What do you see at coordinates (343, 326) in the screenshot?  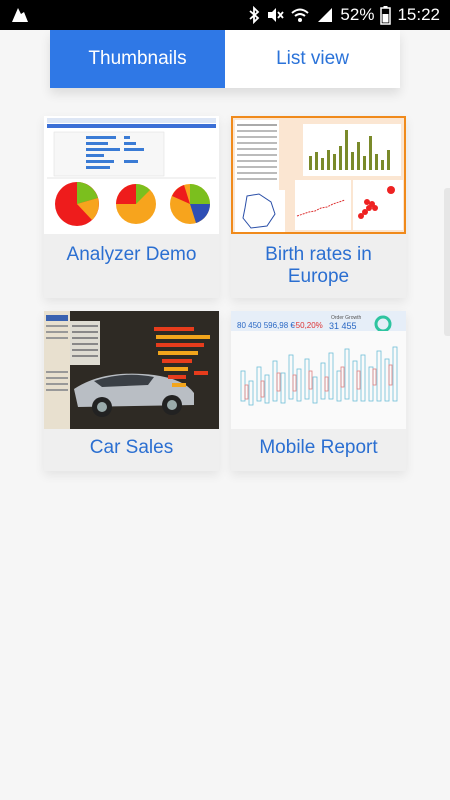 I see `mobile-order-growth-value: 31 455` at bounding box center [343, 326].